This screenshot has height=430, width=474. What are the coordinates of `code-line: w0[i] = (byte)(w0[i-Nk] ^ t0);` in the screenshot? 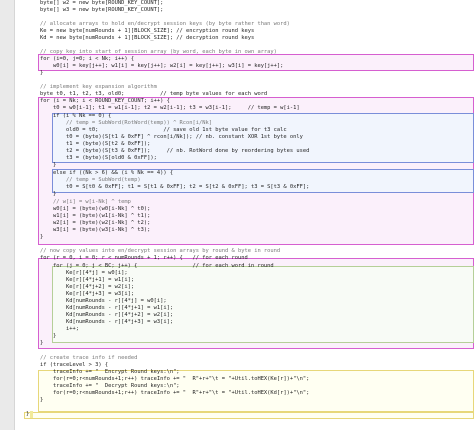 It's located at (95, 209).